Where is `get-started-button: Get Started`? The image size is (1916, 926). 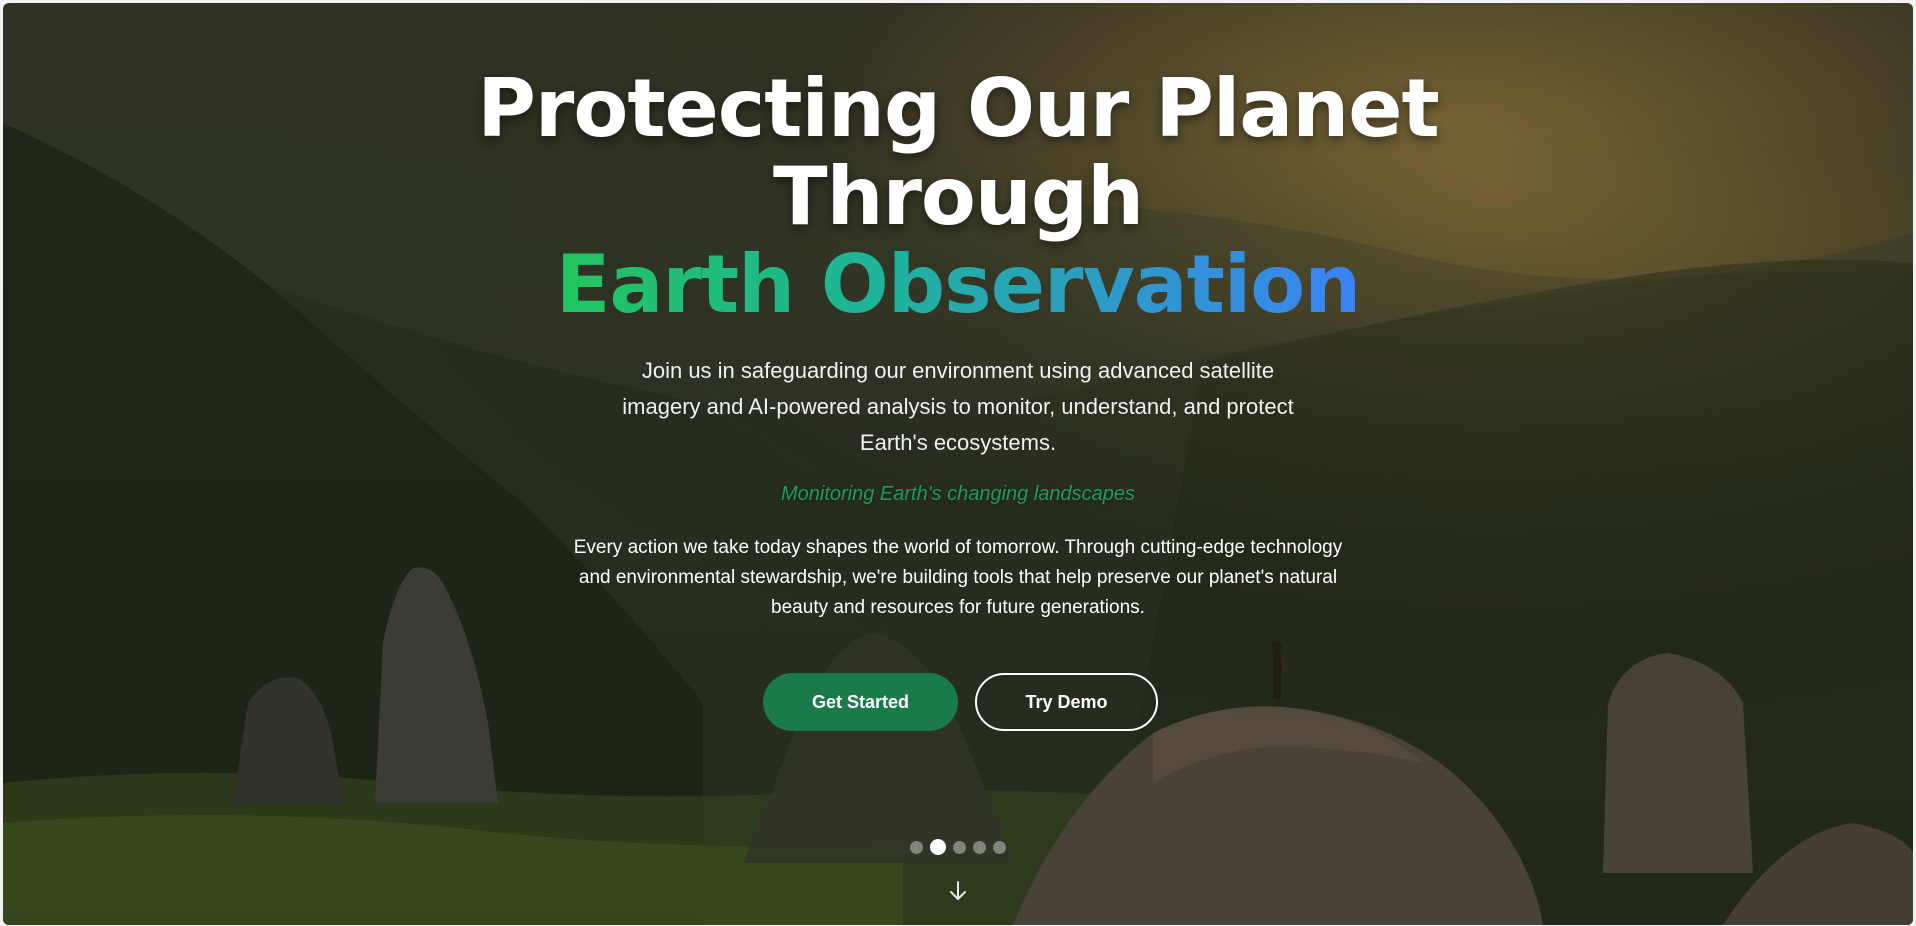
get-started-button: Get Started is located at coordinates (860, 702).